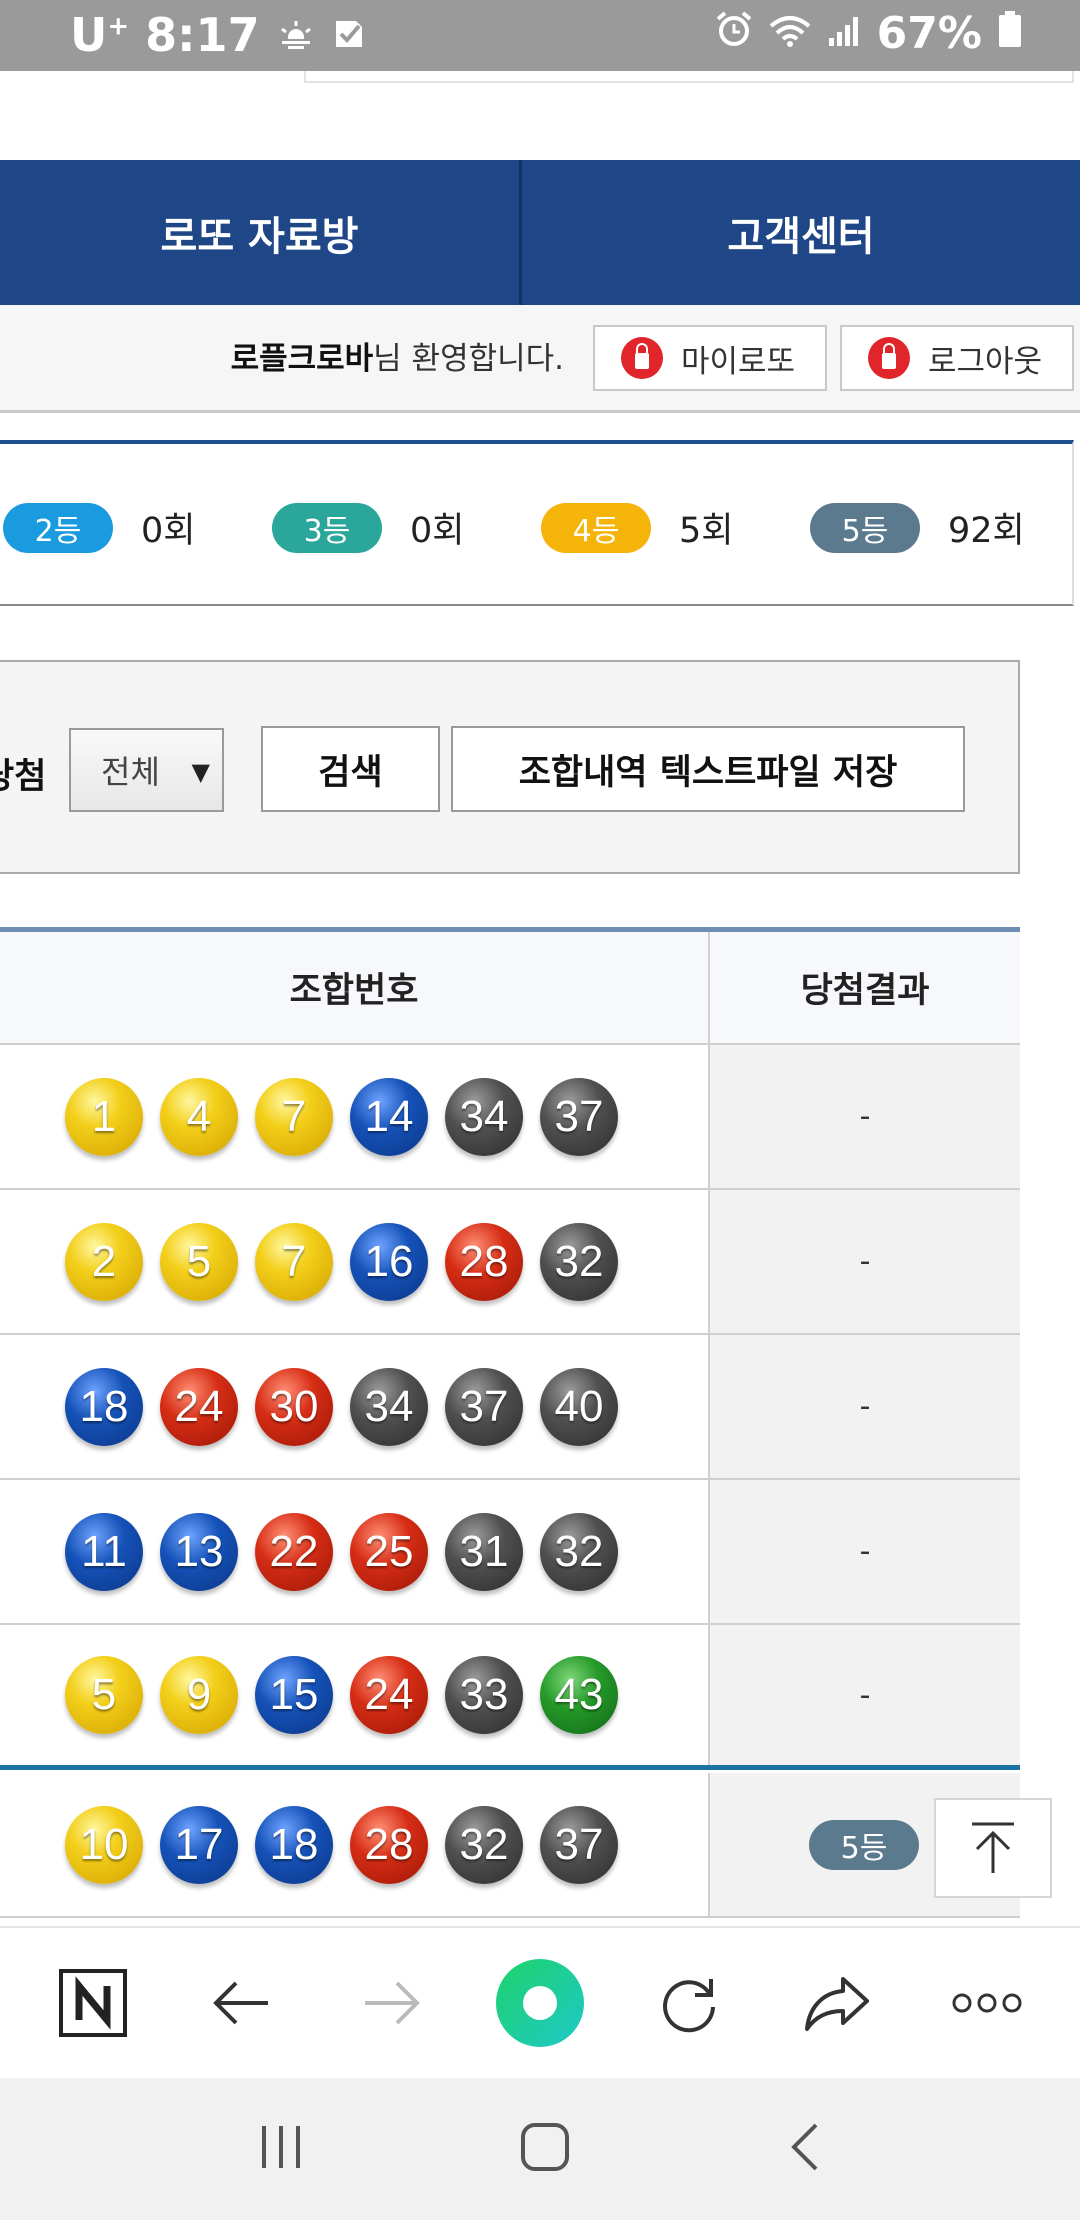 Image resolution: width=1080 pixels, height=2220 pixels. What do you see at coordinates (689, 77) in the screenshot?
I see `top-box-edge` at bounding box center [689, 77].